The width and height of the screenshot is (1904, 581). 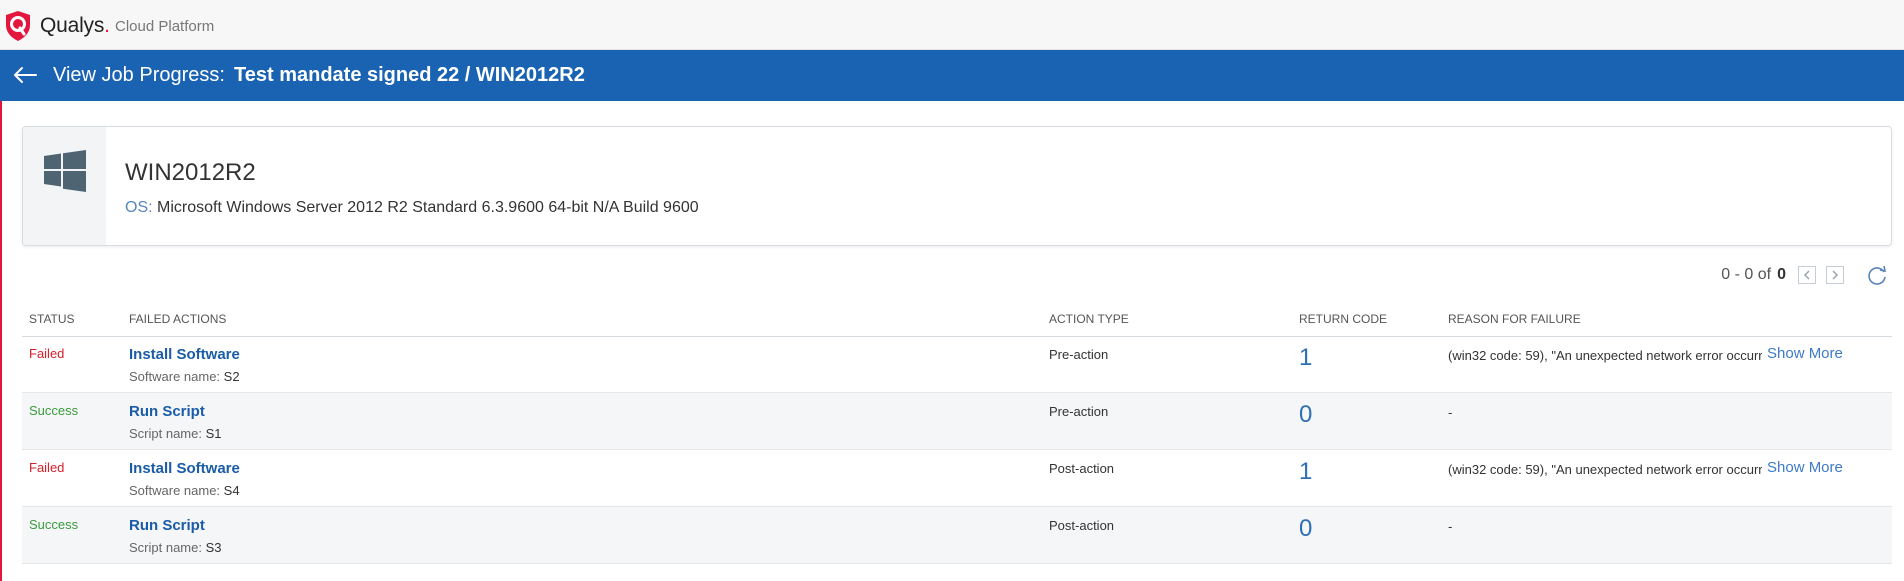 I want to click on os-icon-container, so click(x=64, y=186).